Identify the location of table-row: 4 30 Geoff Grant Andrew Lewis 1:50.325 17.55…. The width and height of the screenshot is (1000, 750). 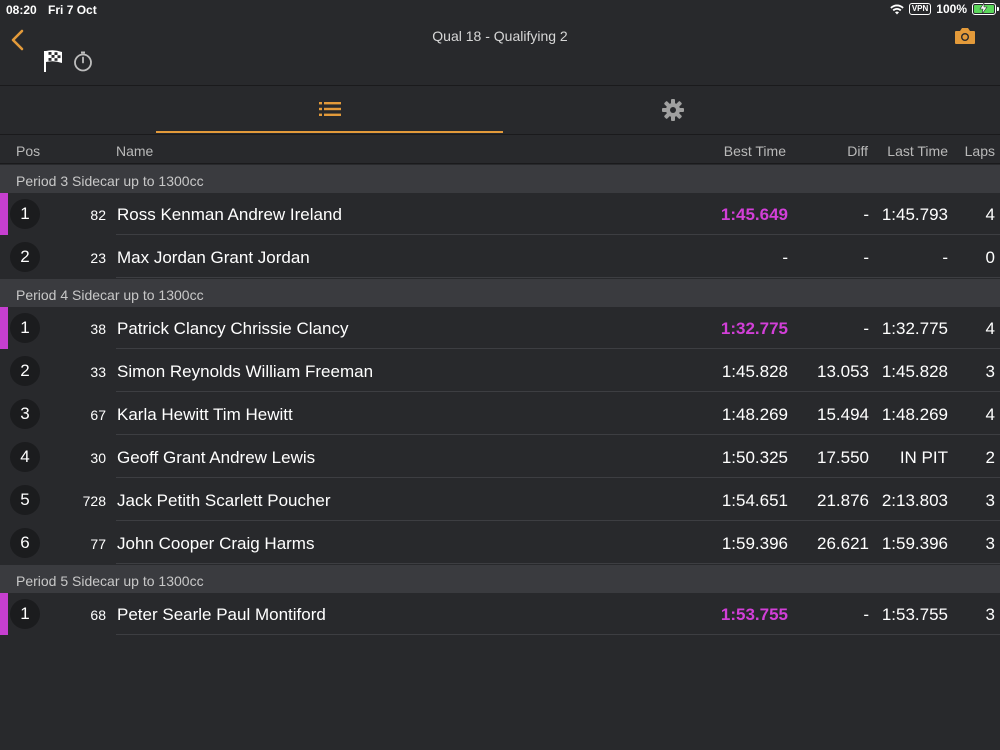
(500, 457).